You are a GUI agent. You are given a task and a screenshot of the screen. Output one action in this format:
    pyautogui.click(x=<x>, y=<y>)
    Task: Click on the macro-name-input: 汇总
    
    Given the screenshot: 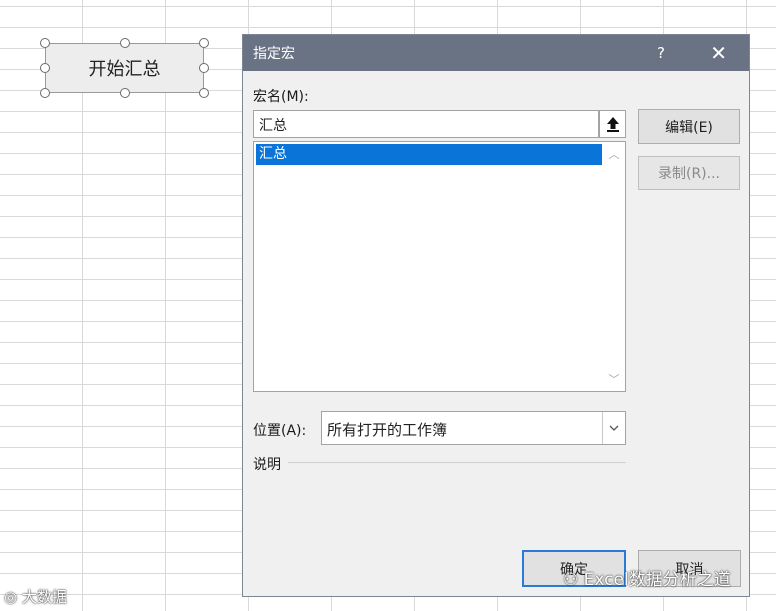 What is the action you would take?
    pyautogui.click(x=426, y=124)
    